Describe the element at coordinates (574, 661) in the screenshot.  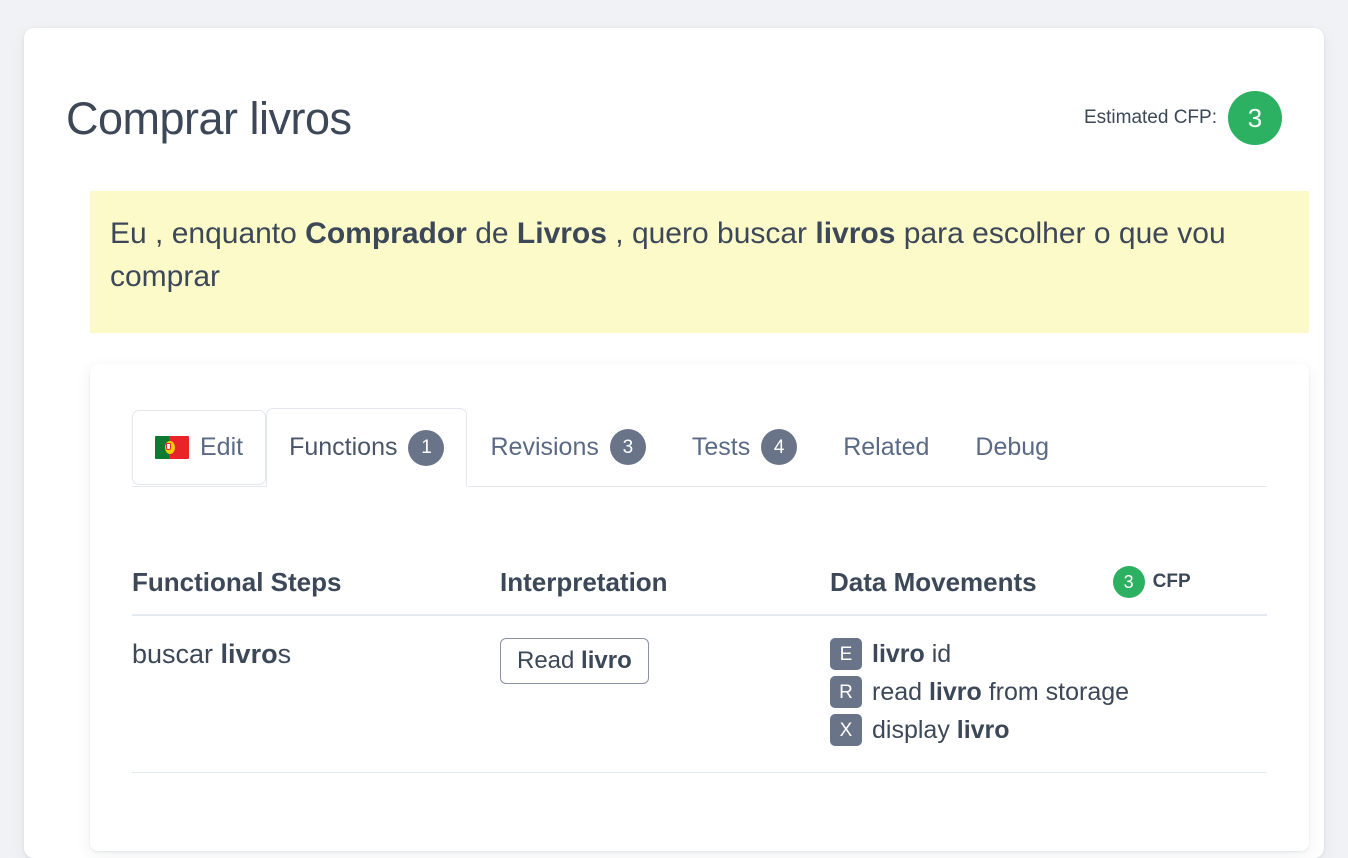
I see `interpretation-chip: Read livro` at that location.